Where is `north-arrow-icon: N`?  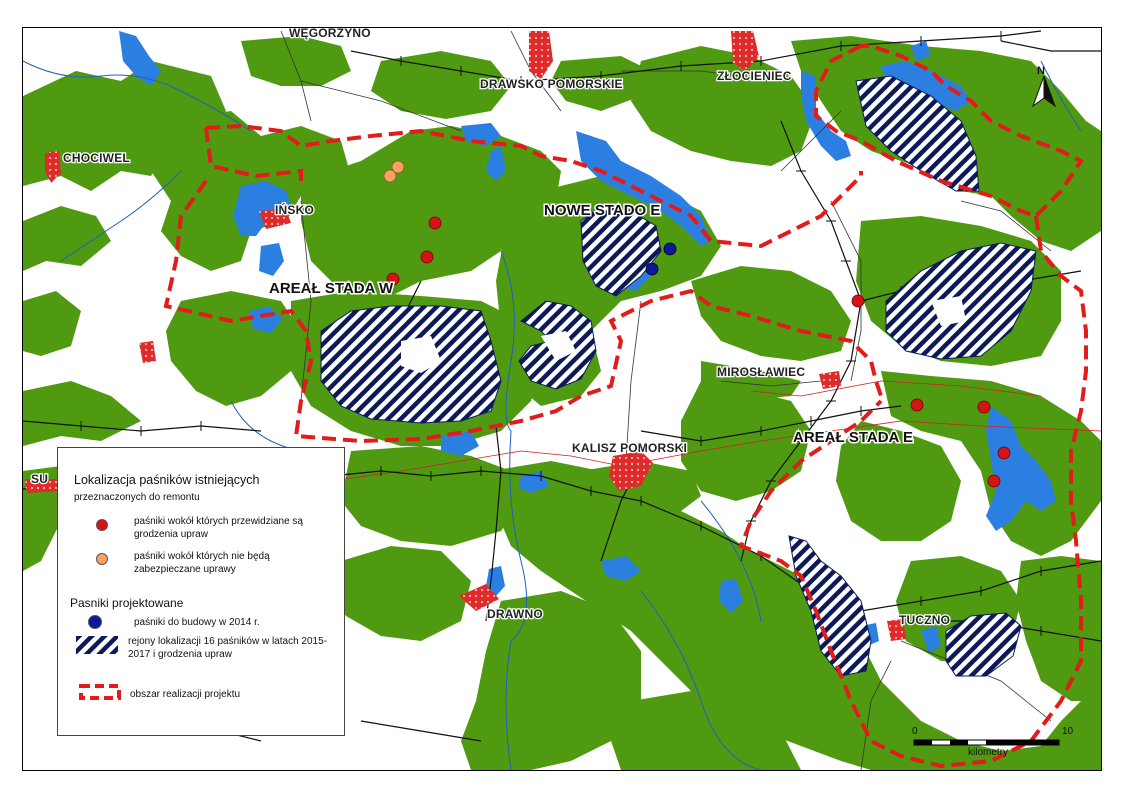 north-arrow-icon: N is located at coordinates (1044, 86).